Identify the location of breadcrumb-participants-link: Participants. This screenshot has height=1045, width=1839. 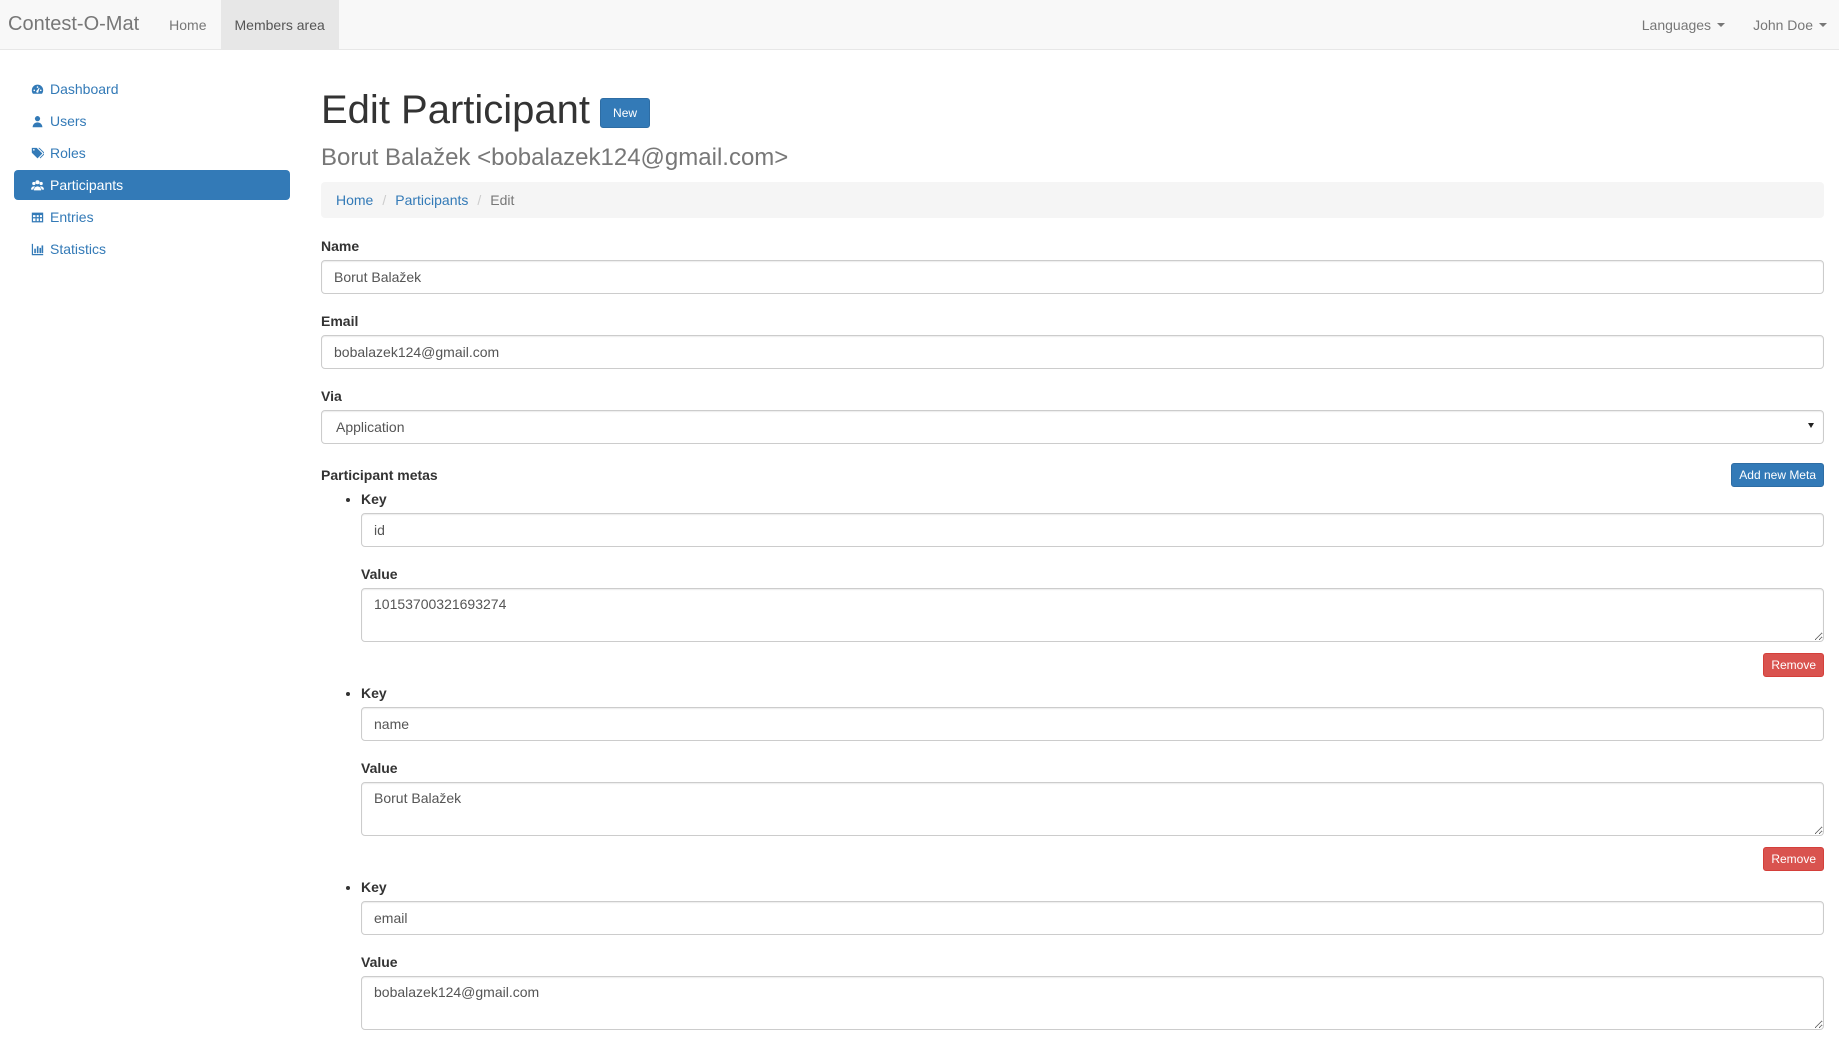
(431, 200).